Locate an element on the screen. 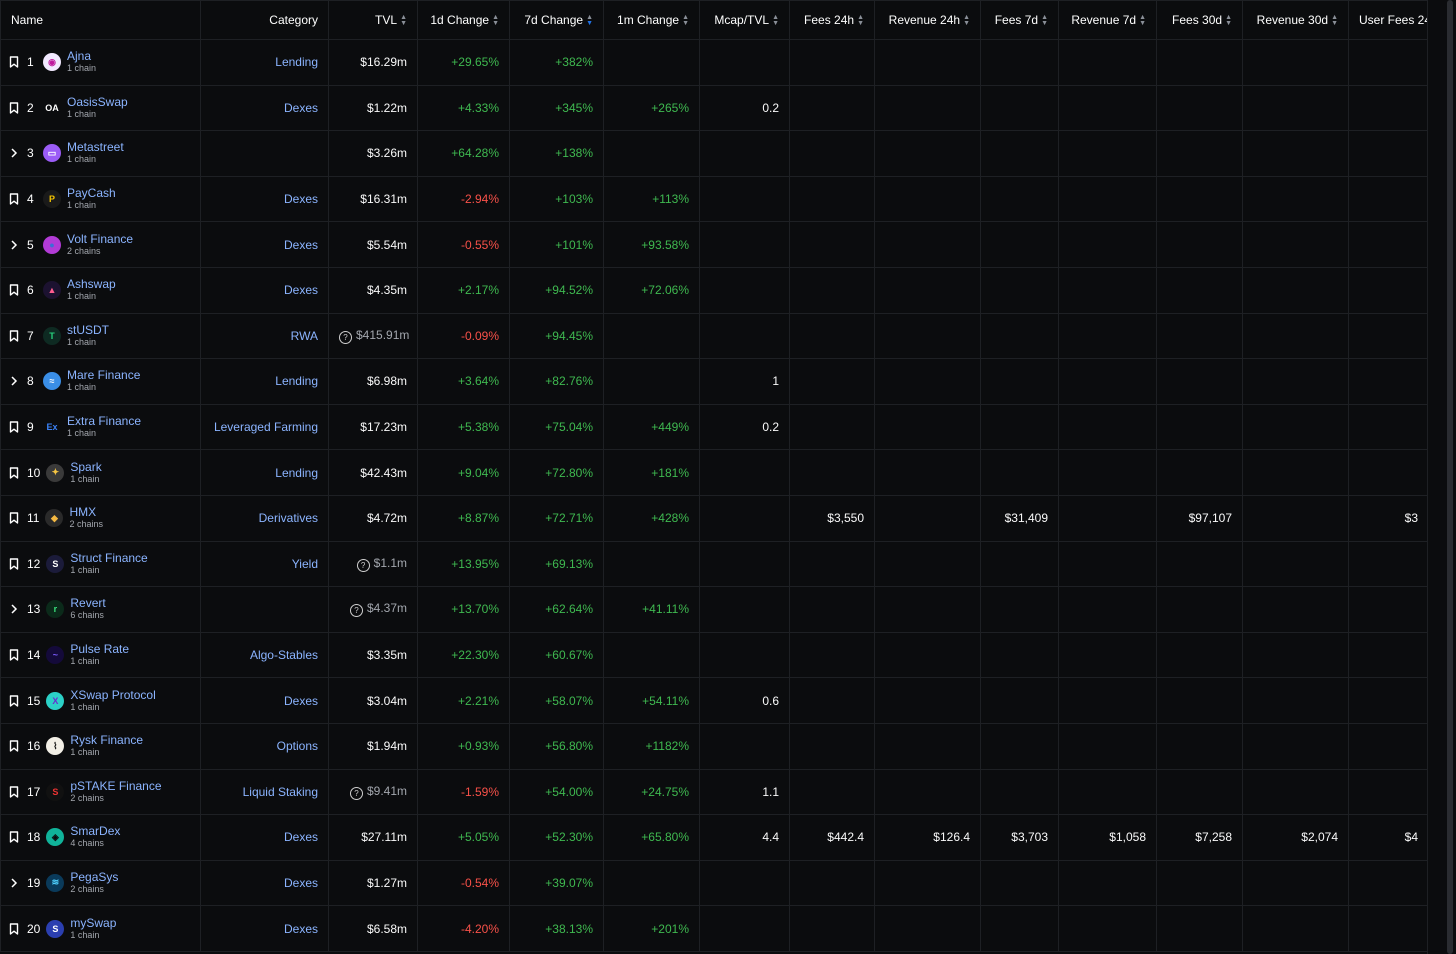 The image size is (1456, 954). column-header-fees-30d: Fees 30d ▲ ▼ is located at coordinates (1199, 20).